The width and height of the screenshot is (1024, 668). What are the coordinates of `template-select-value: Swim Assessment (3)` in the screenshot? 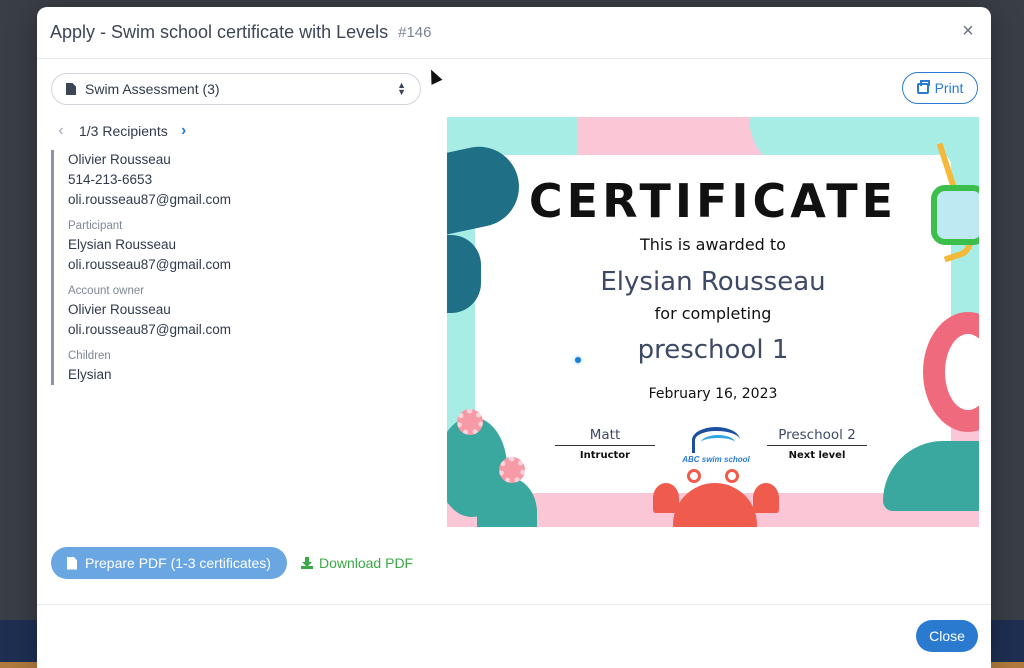 It's located at (152, 89).